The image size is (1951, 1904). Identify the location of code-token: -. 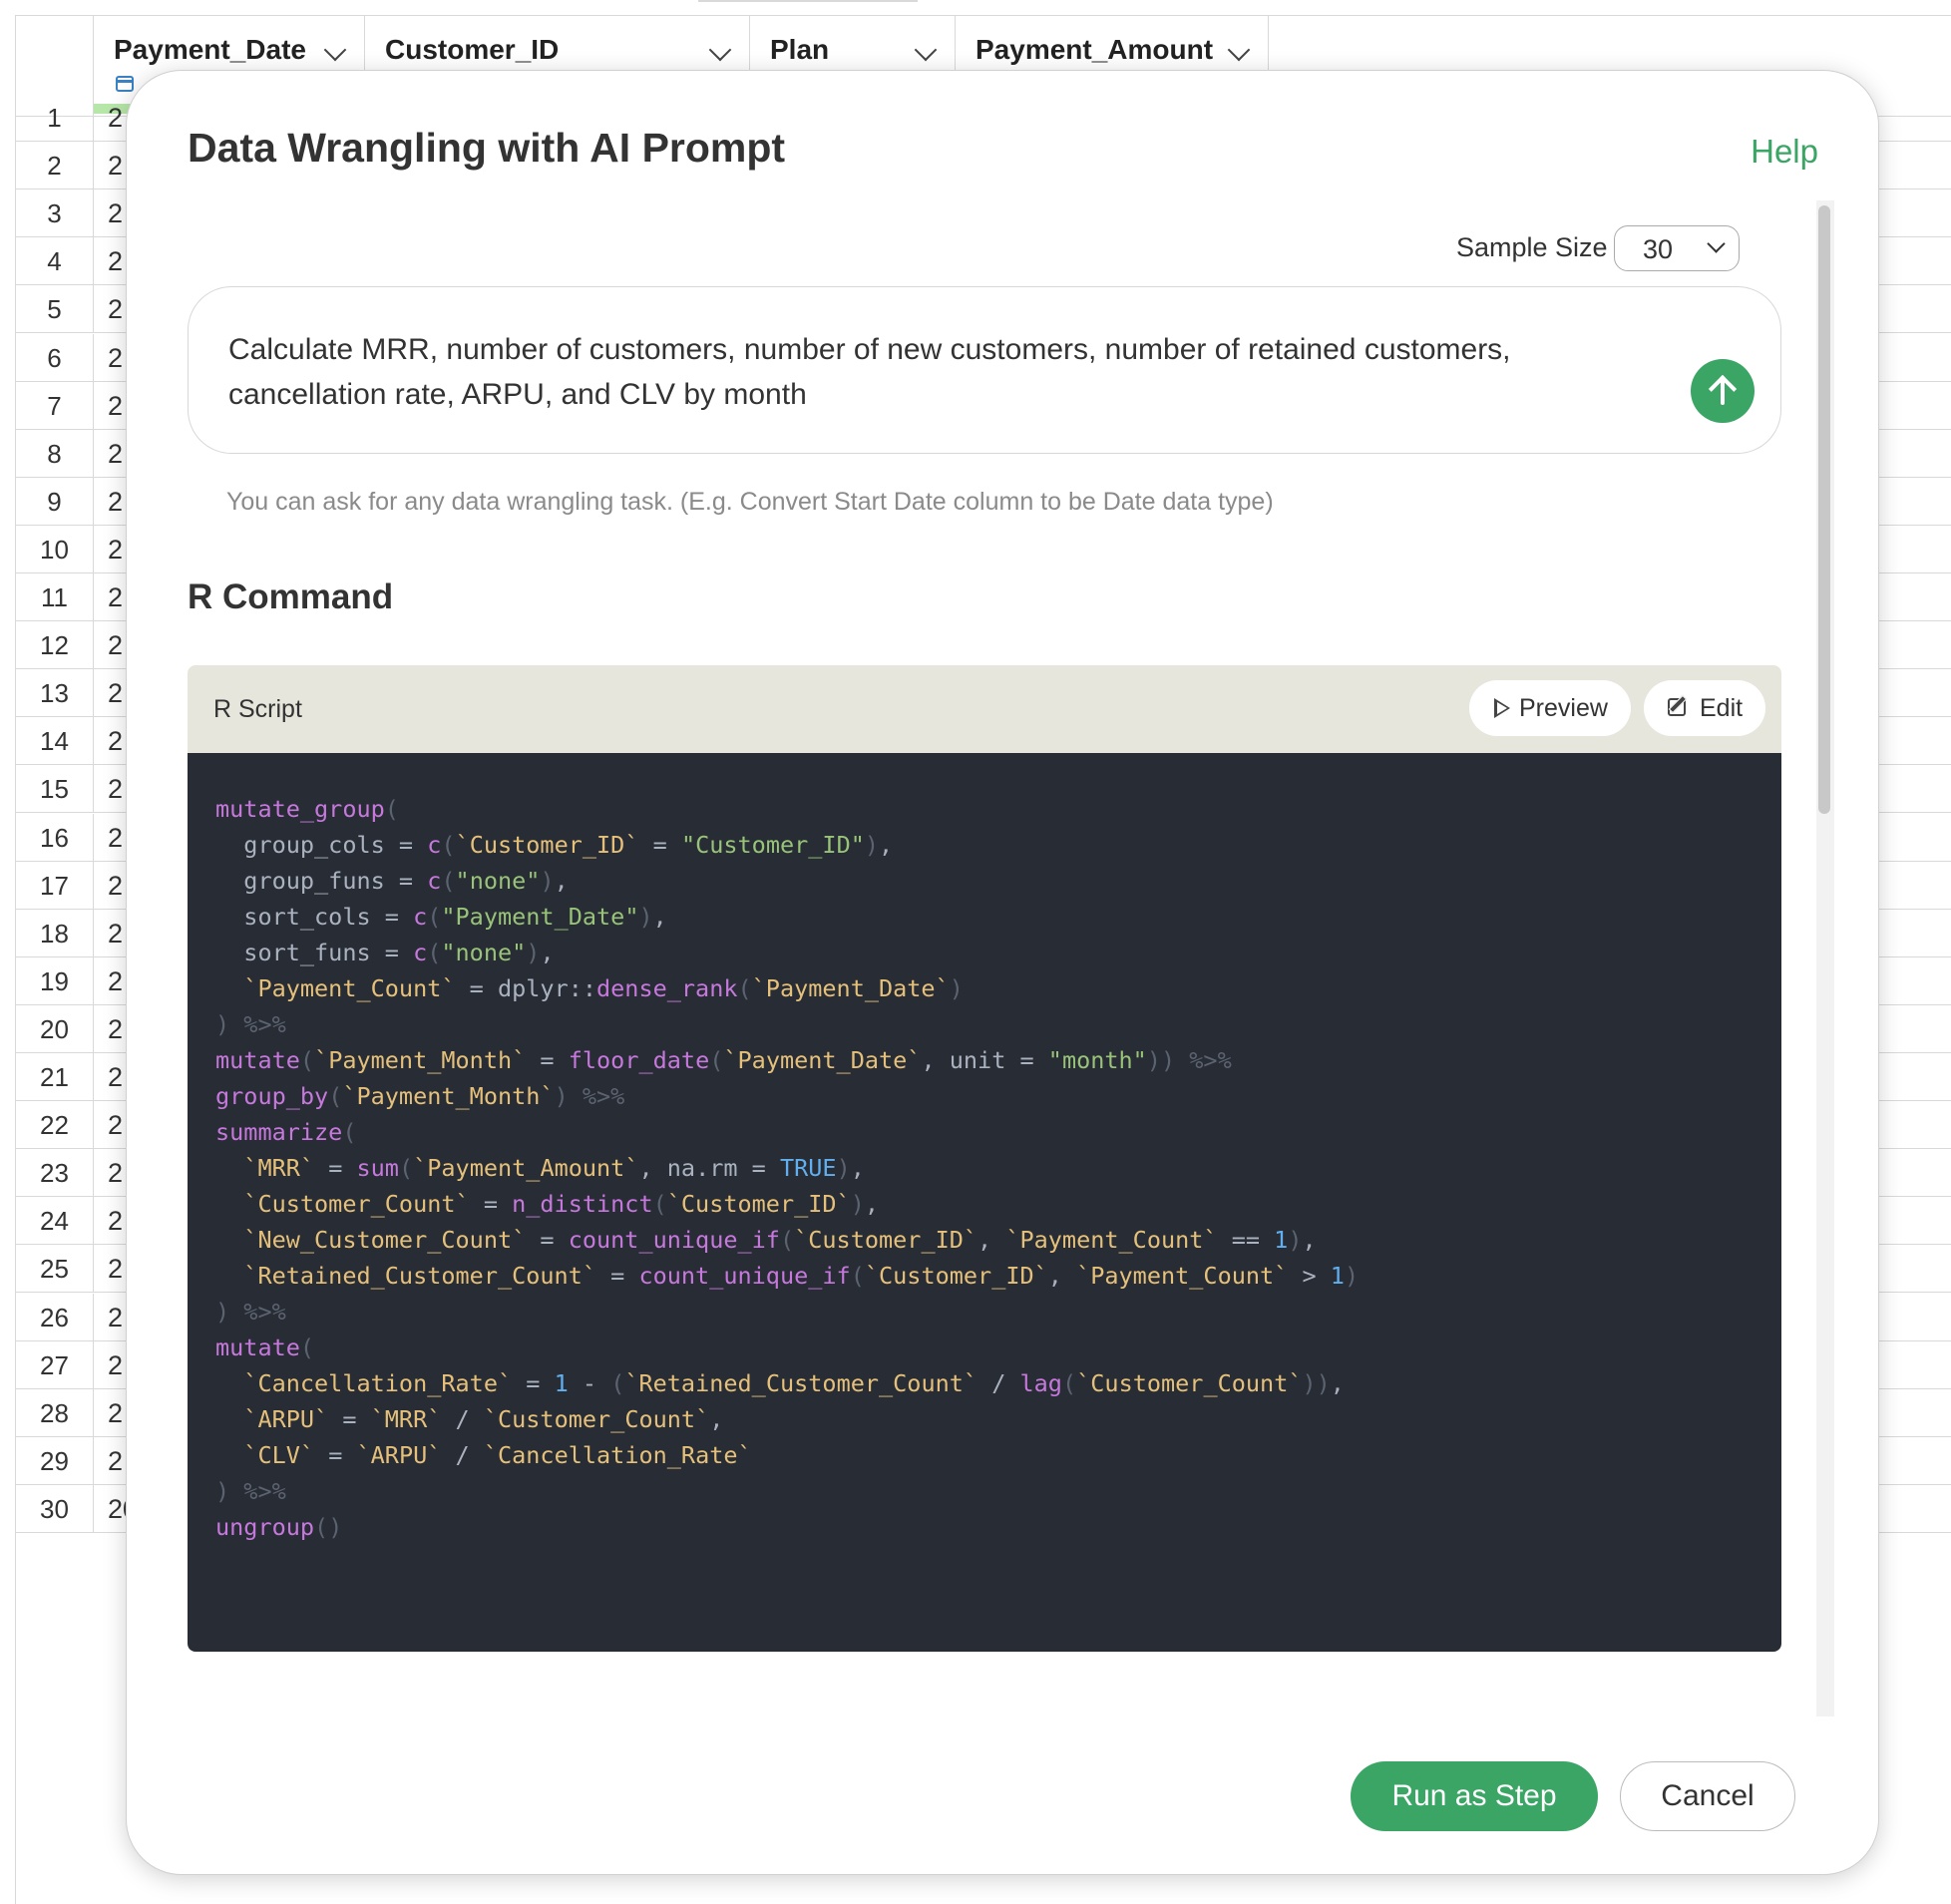
(590, 1383).